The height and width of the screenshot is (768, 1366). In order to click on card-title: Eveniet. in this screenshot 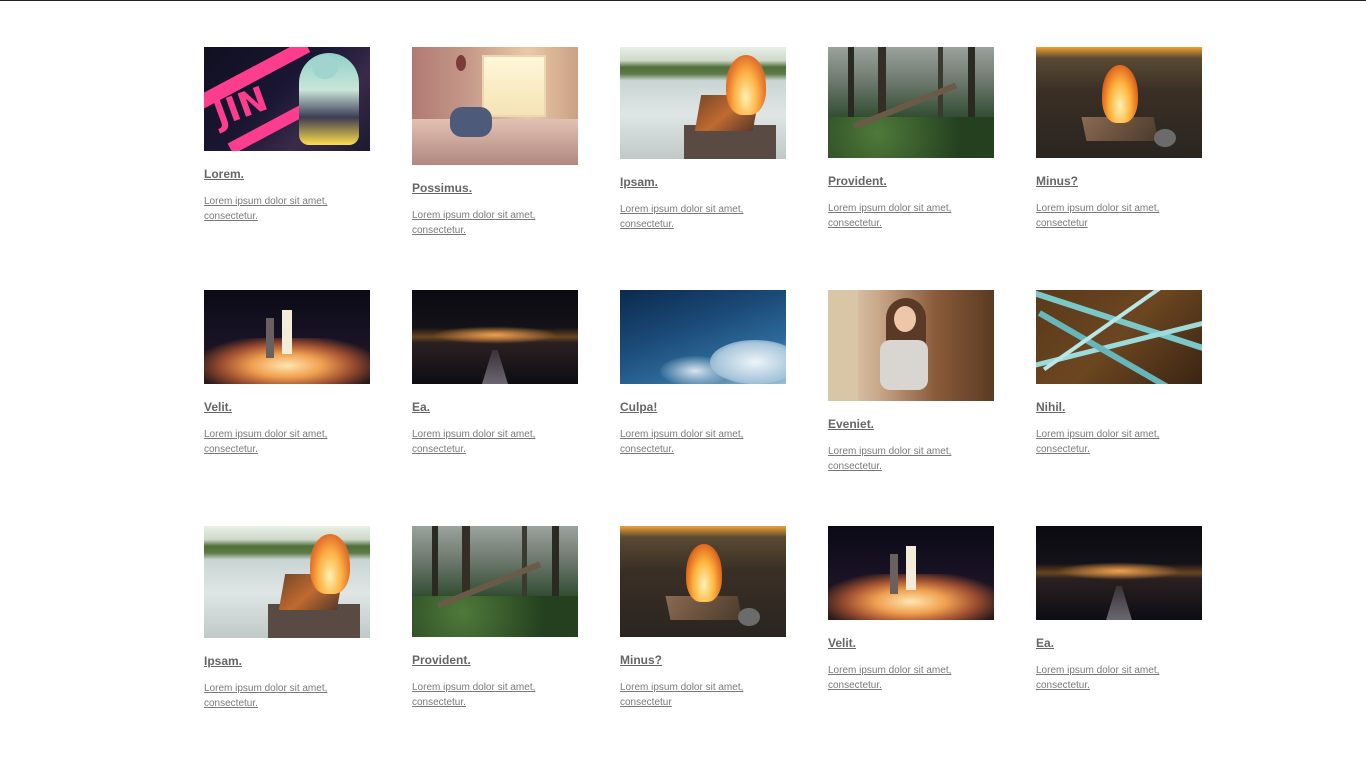, I will do `click(911, 424)`.